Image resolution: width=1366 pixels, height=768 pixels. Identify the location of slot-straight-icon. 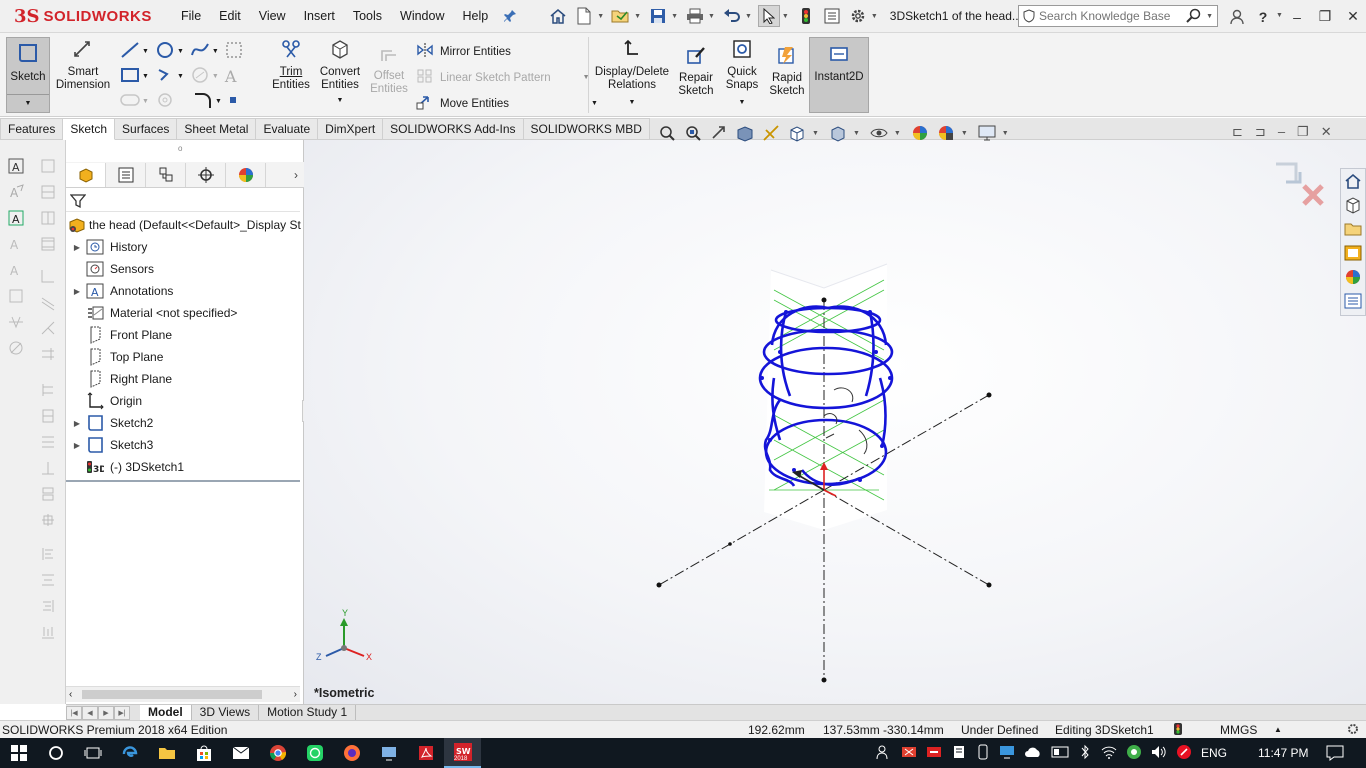
(130, 101).